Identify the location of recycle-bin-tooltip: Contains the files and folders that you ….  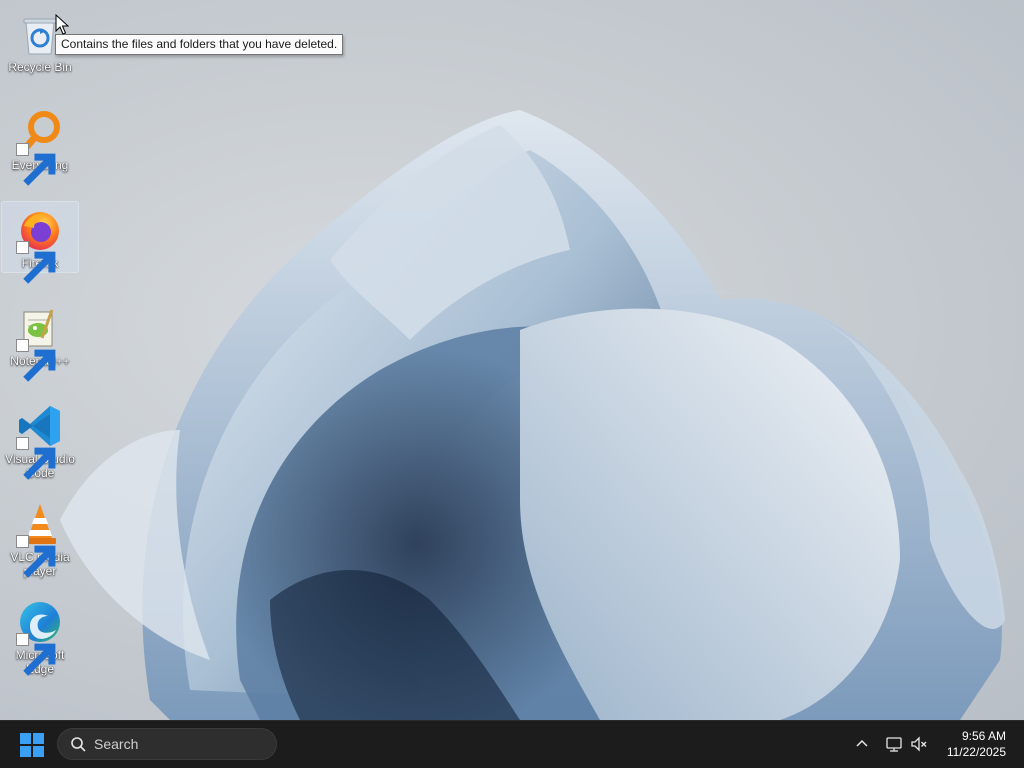
(199, 44).